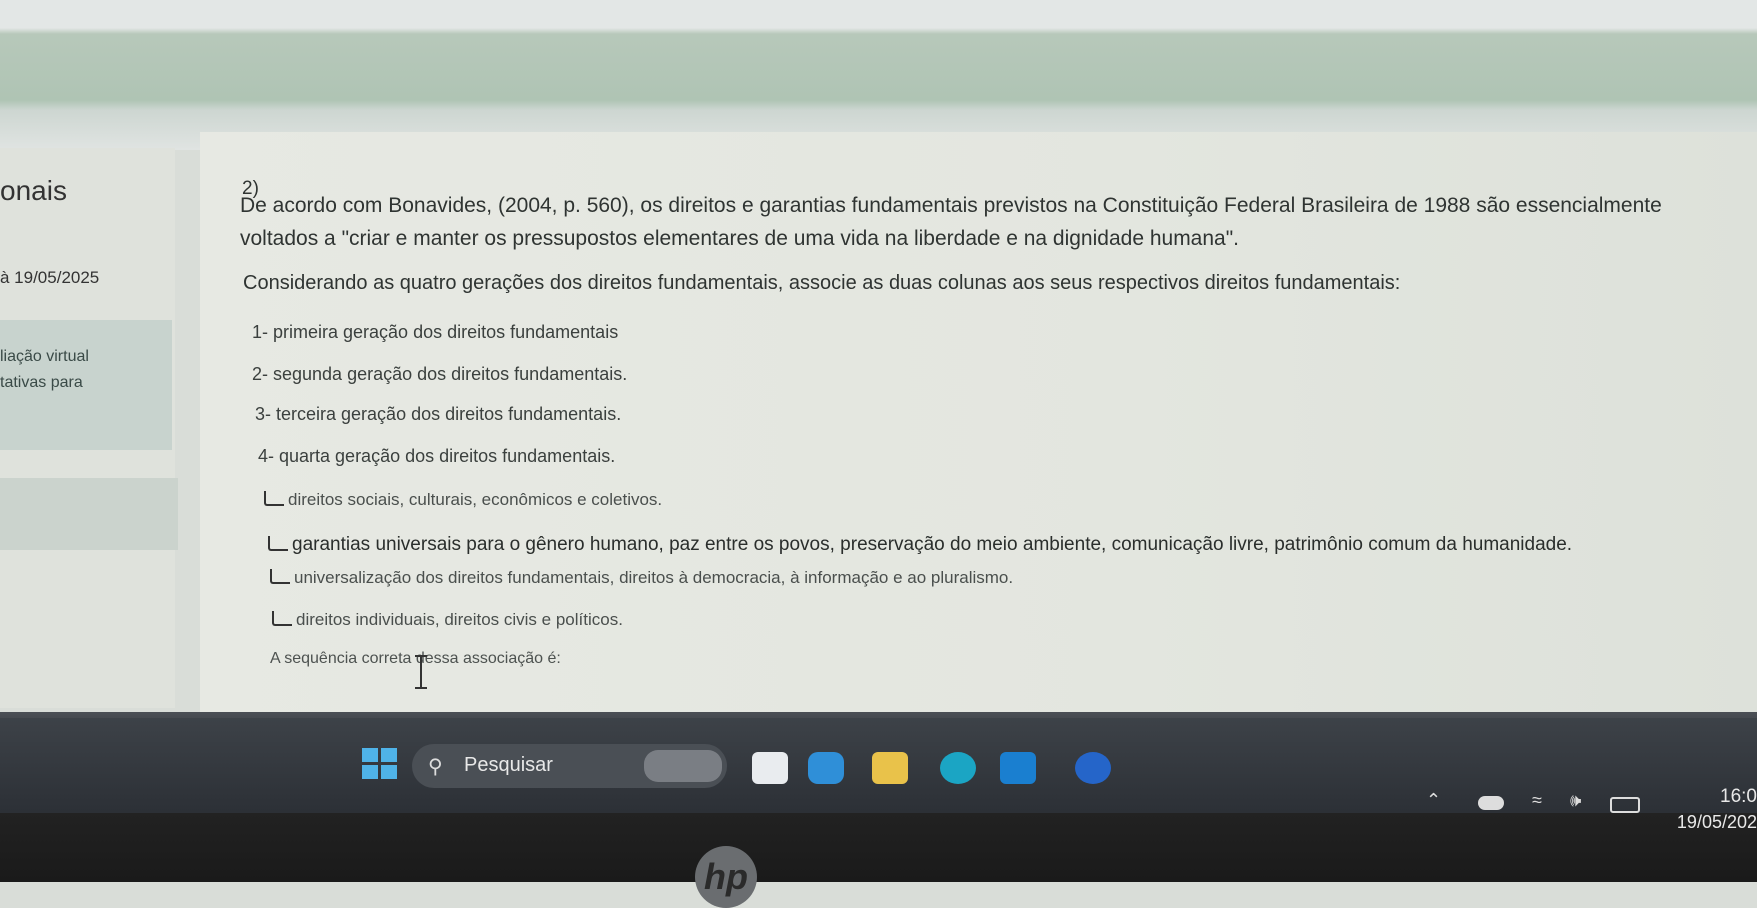 This screenshot has height=908, width=1757. Describe the element at coordinates (569, 766) in the screenshot. I see `taskbar-search: ⚲ Pesquisar` at that location.